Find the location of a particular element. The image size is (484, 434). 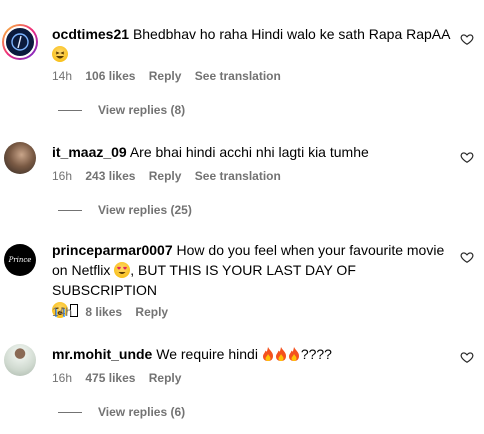

avatar: Prince is located at coordinates (20, 260).